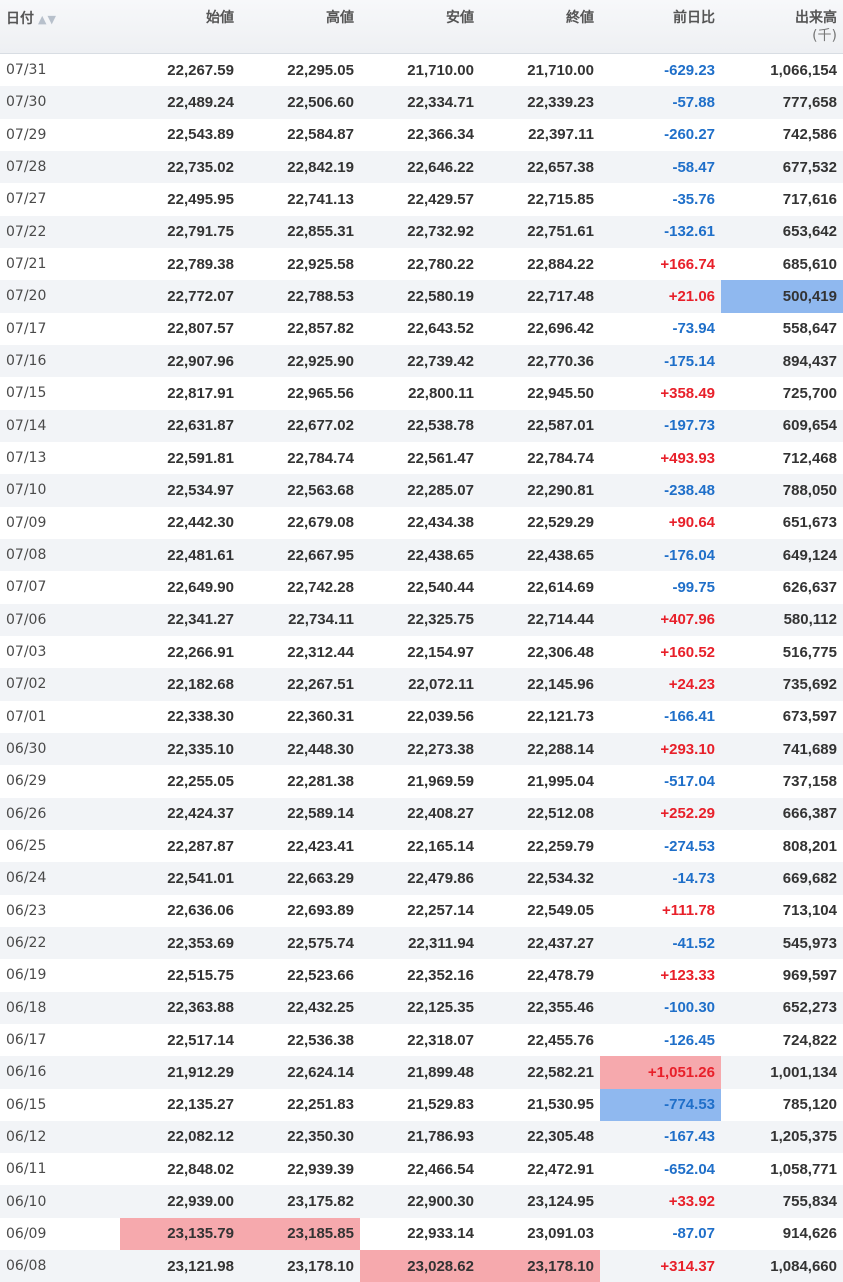  I want to click on date-column-header: 日付▲▼, so click(60, 27).